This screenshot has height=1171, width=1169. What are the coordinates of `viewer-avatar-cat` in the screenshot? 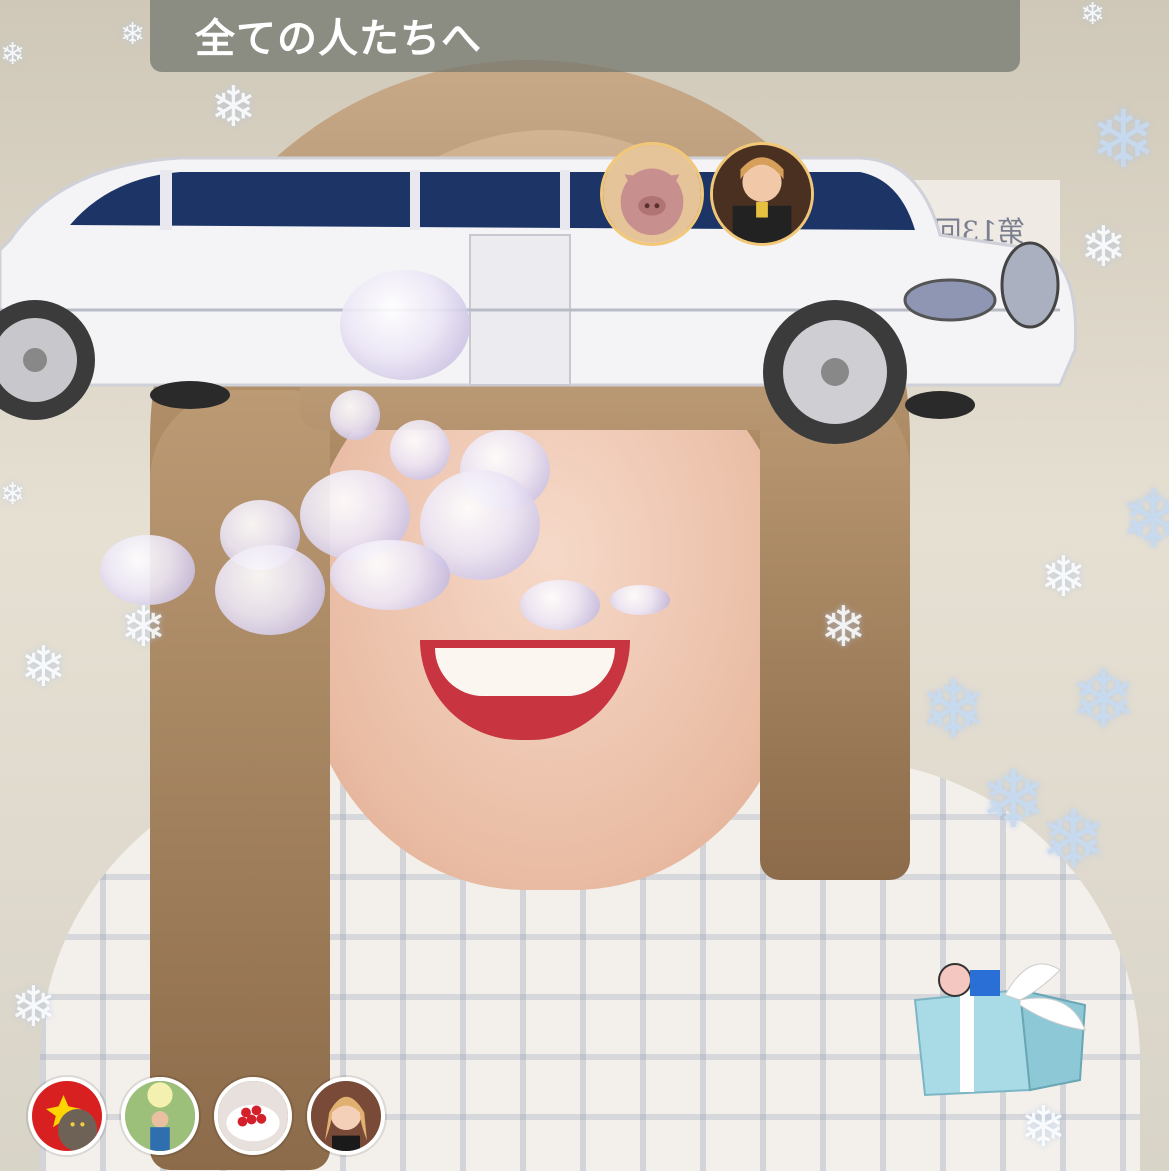 It's located at (67, 1116).